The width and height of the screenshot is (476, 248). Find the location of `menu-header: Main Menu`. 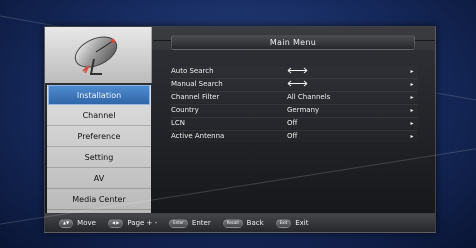

menu-header: Main Menu is located at coordinates (293, 42).